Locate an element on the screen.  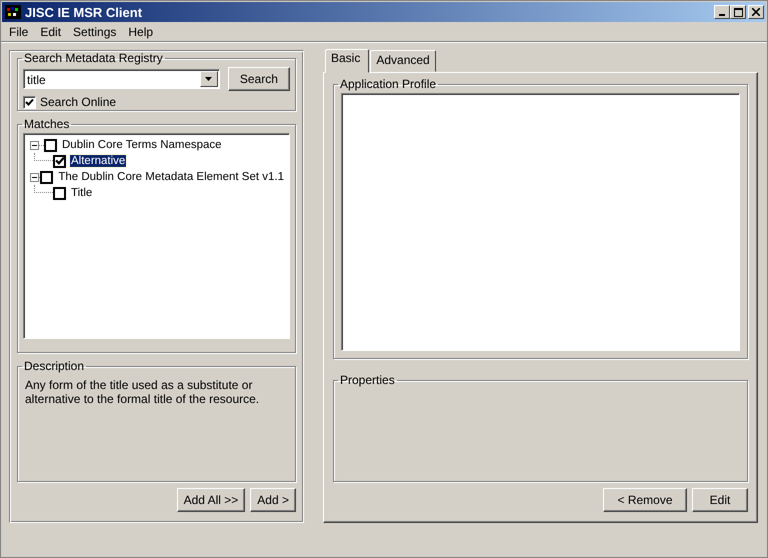
search-combo-box: title is located at coordinates (121, 79).